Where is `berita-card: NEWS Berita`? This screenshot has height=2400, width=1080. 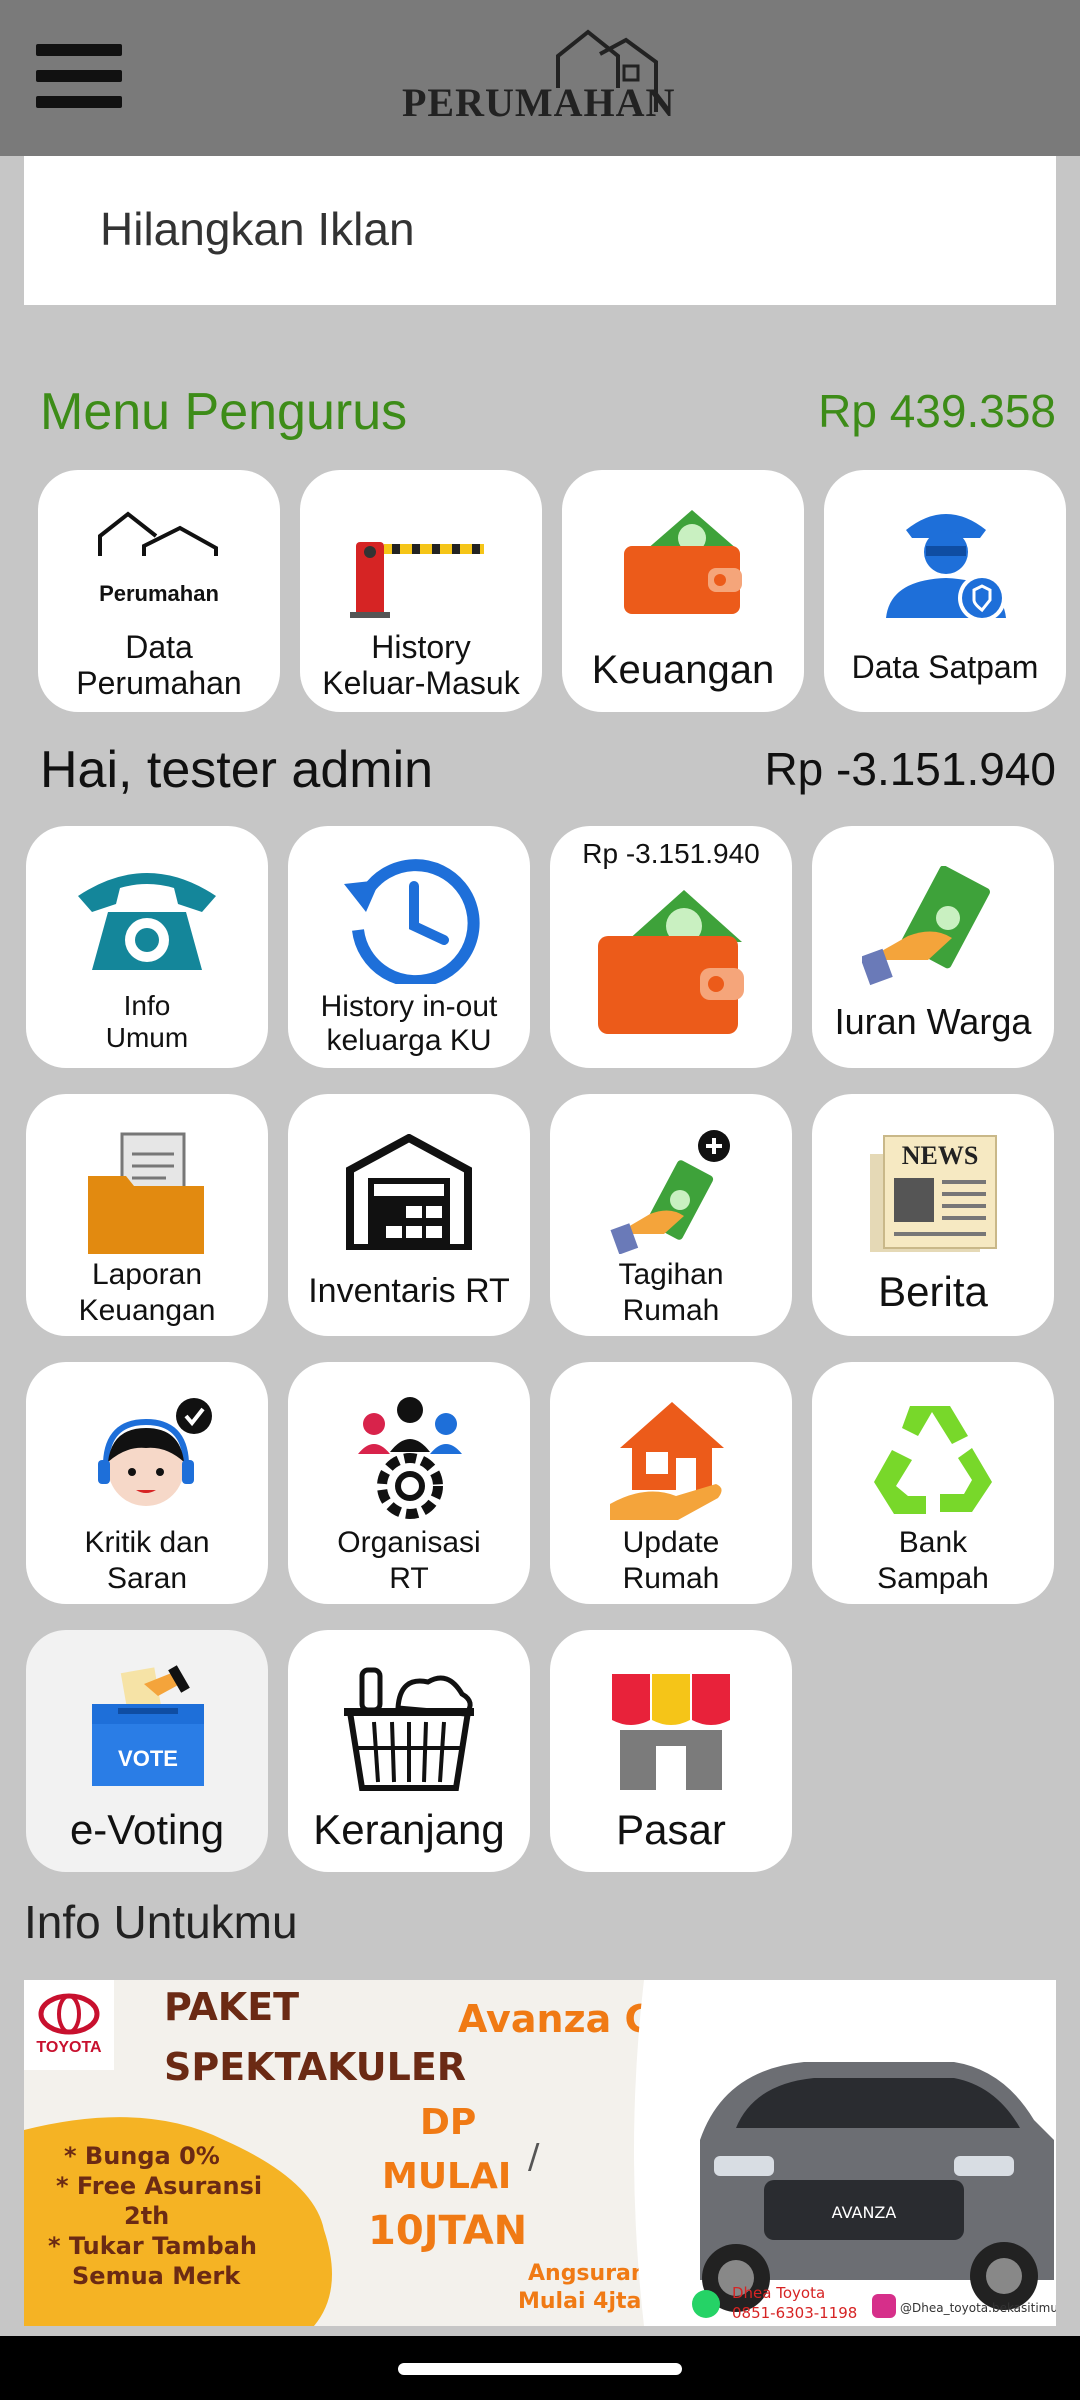
berita-card: NEWS Berita is located at coordinates (933, 1215).